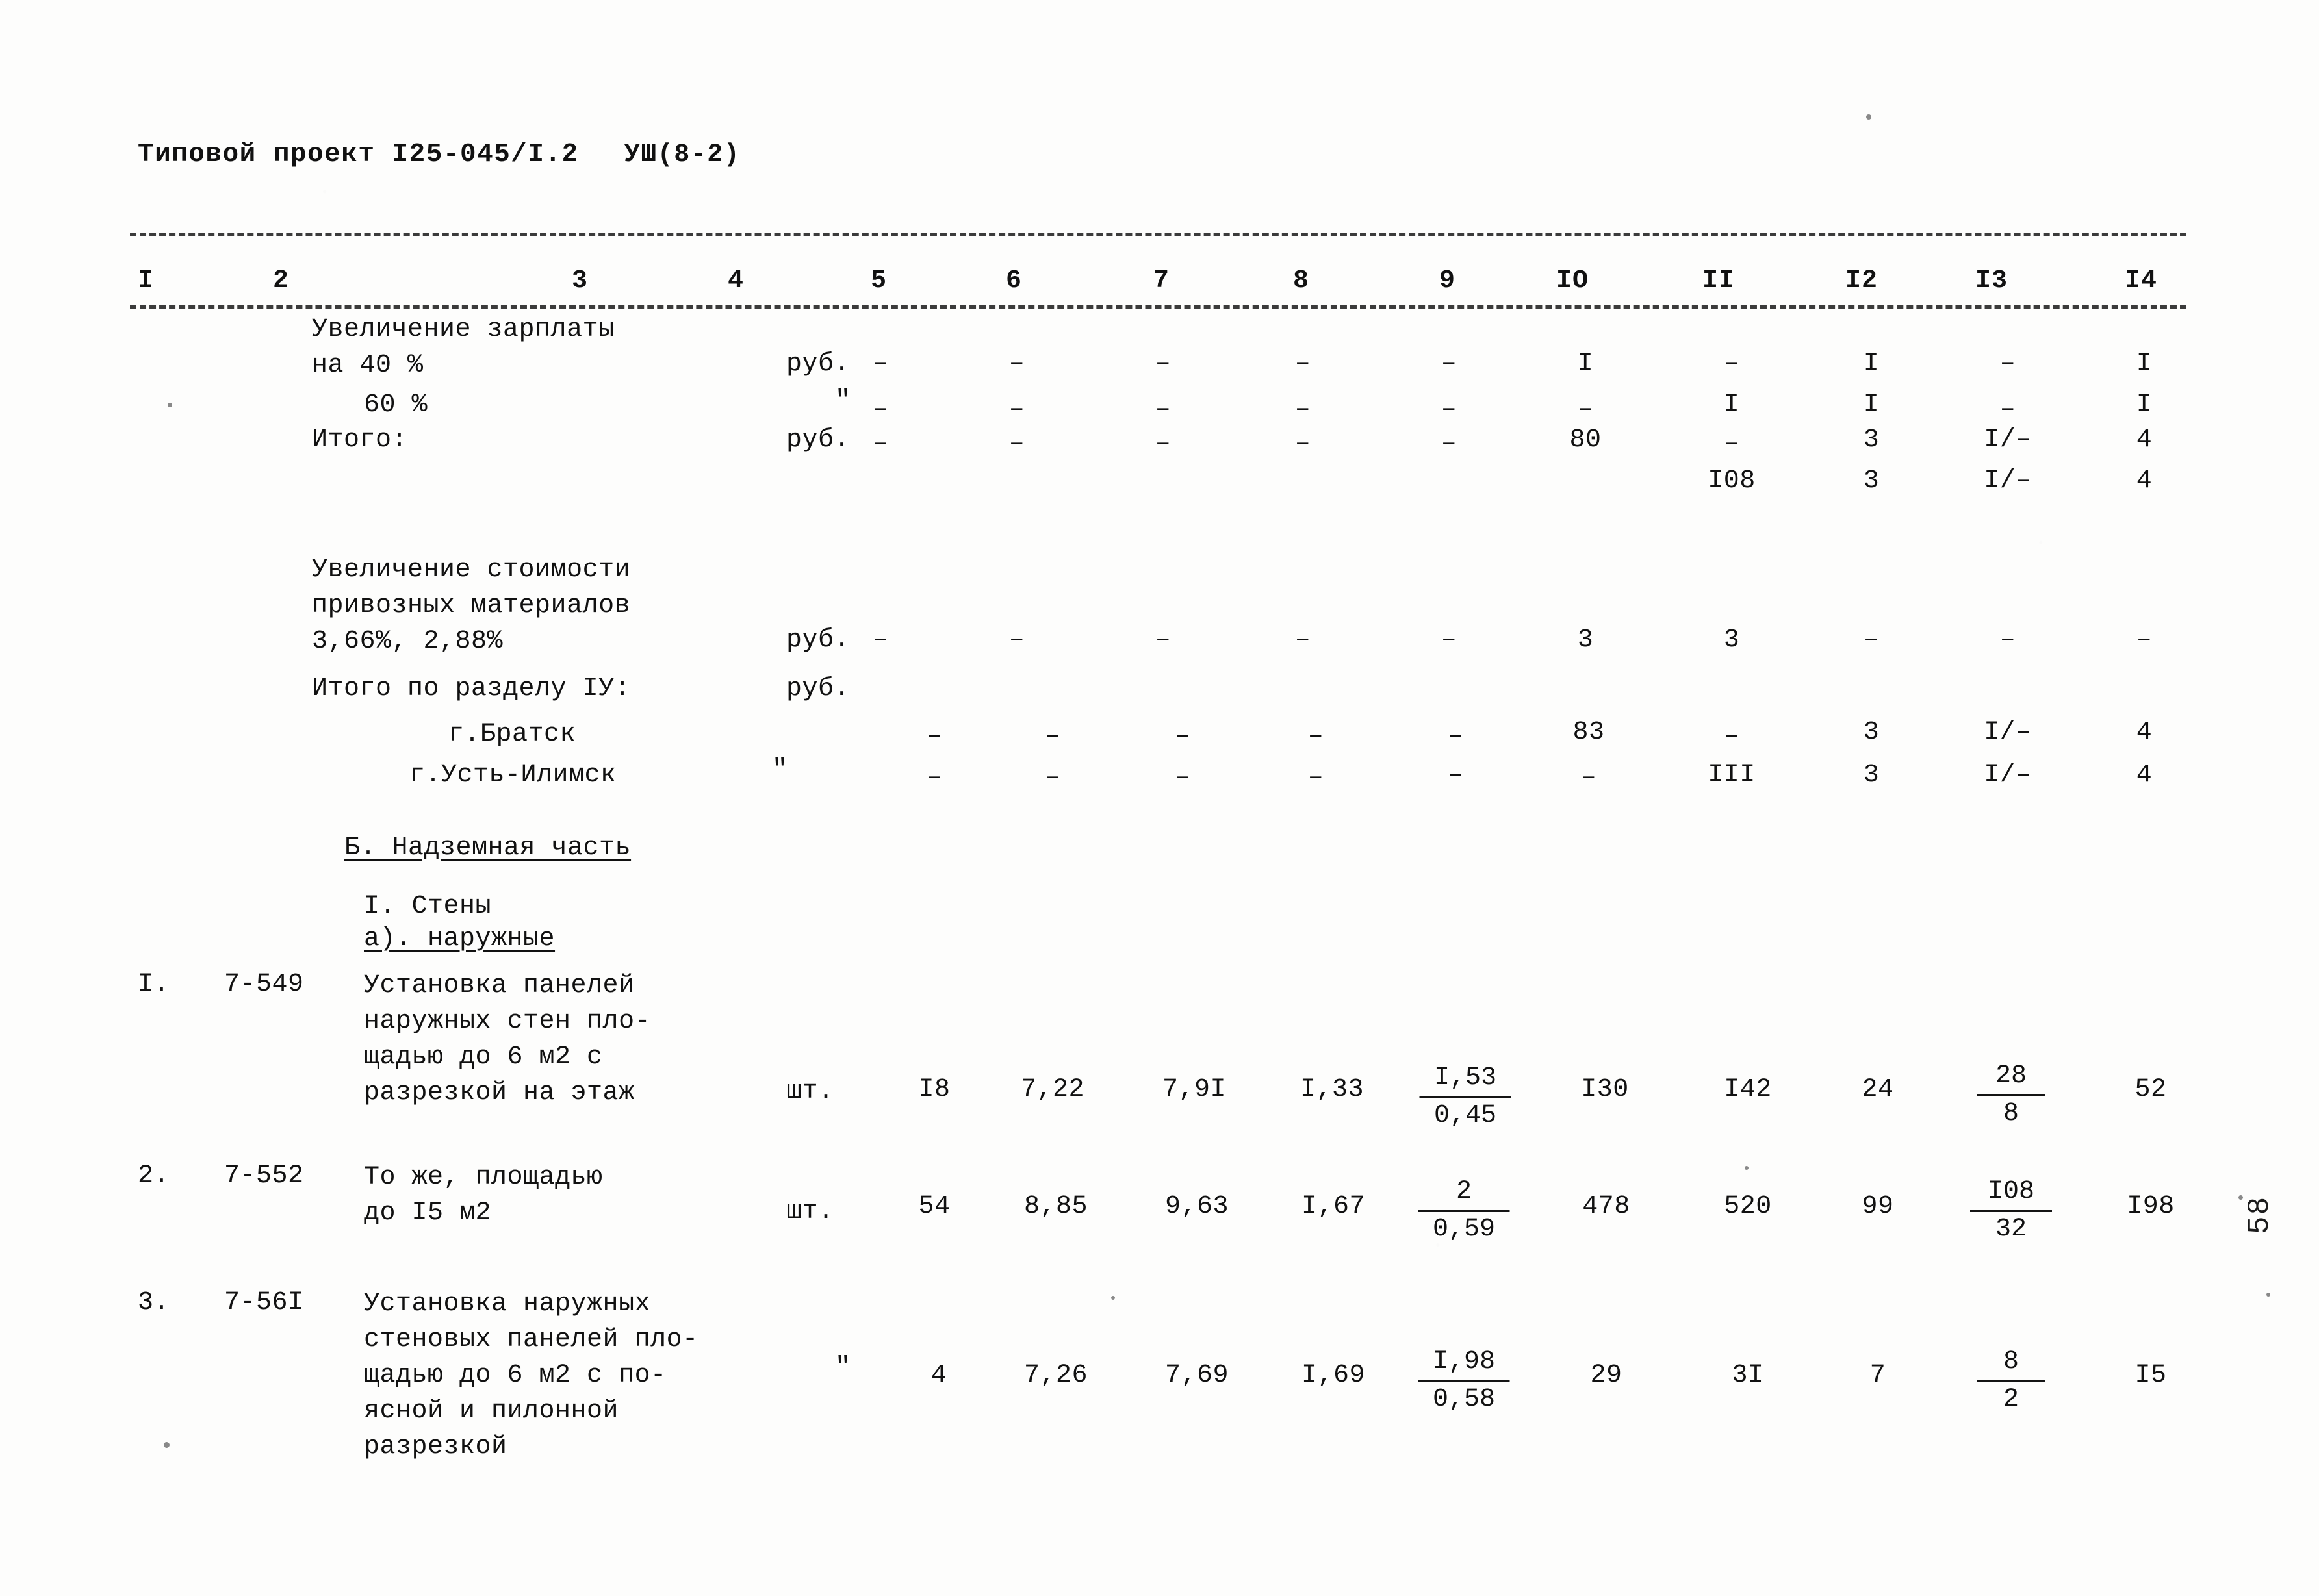 This screenshot has width=2319, height=1596. I want to click on cell-col12: 24, so click(1878, 1089).